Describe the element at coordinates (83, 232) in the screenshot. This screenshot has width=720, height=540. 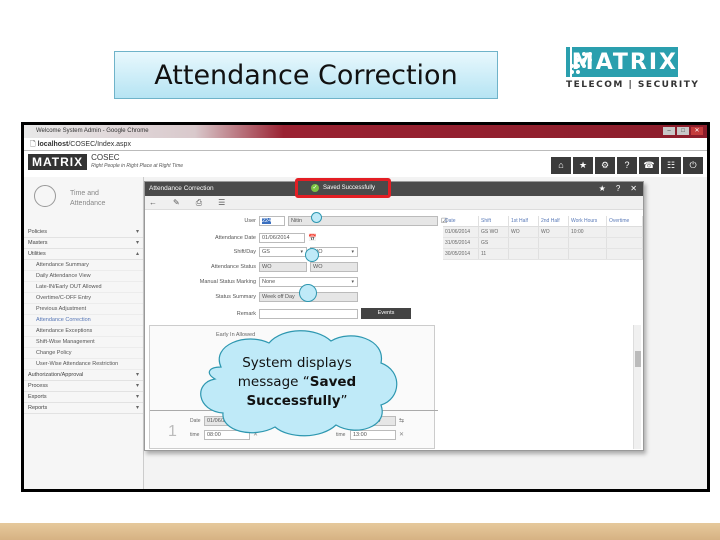
I see `sidebar-item-policies: Policies ▾` at that location.